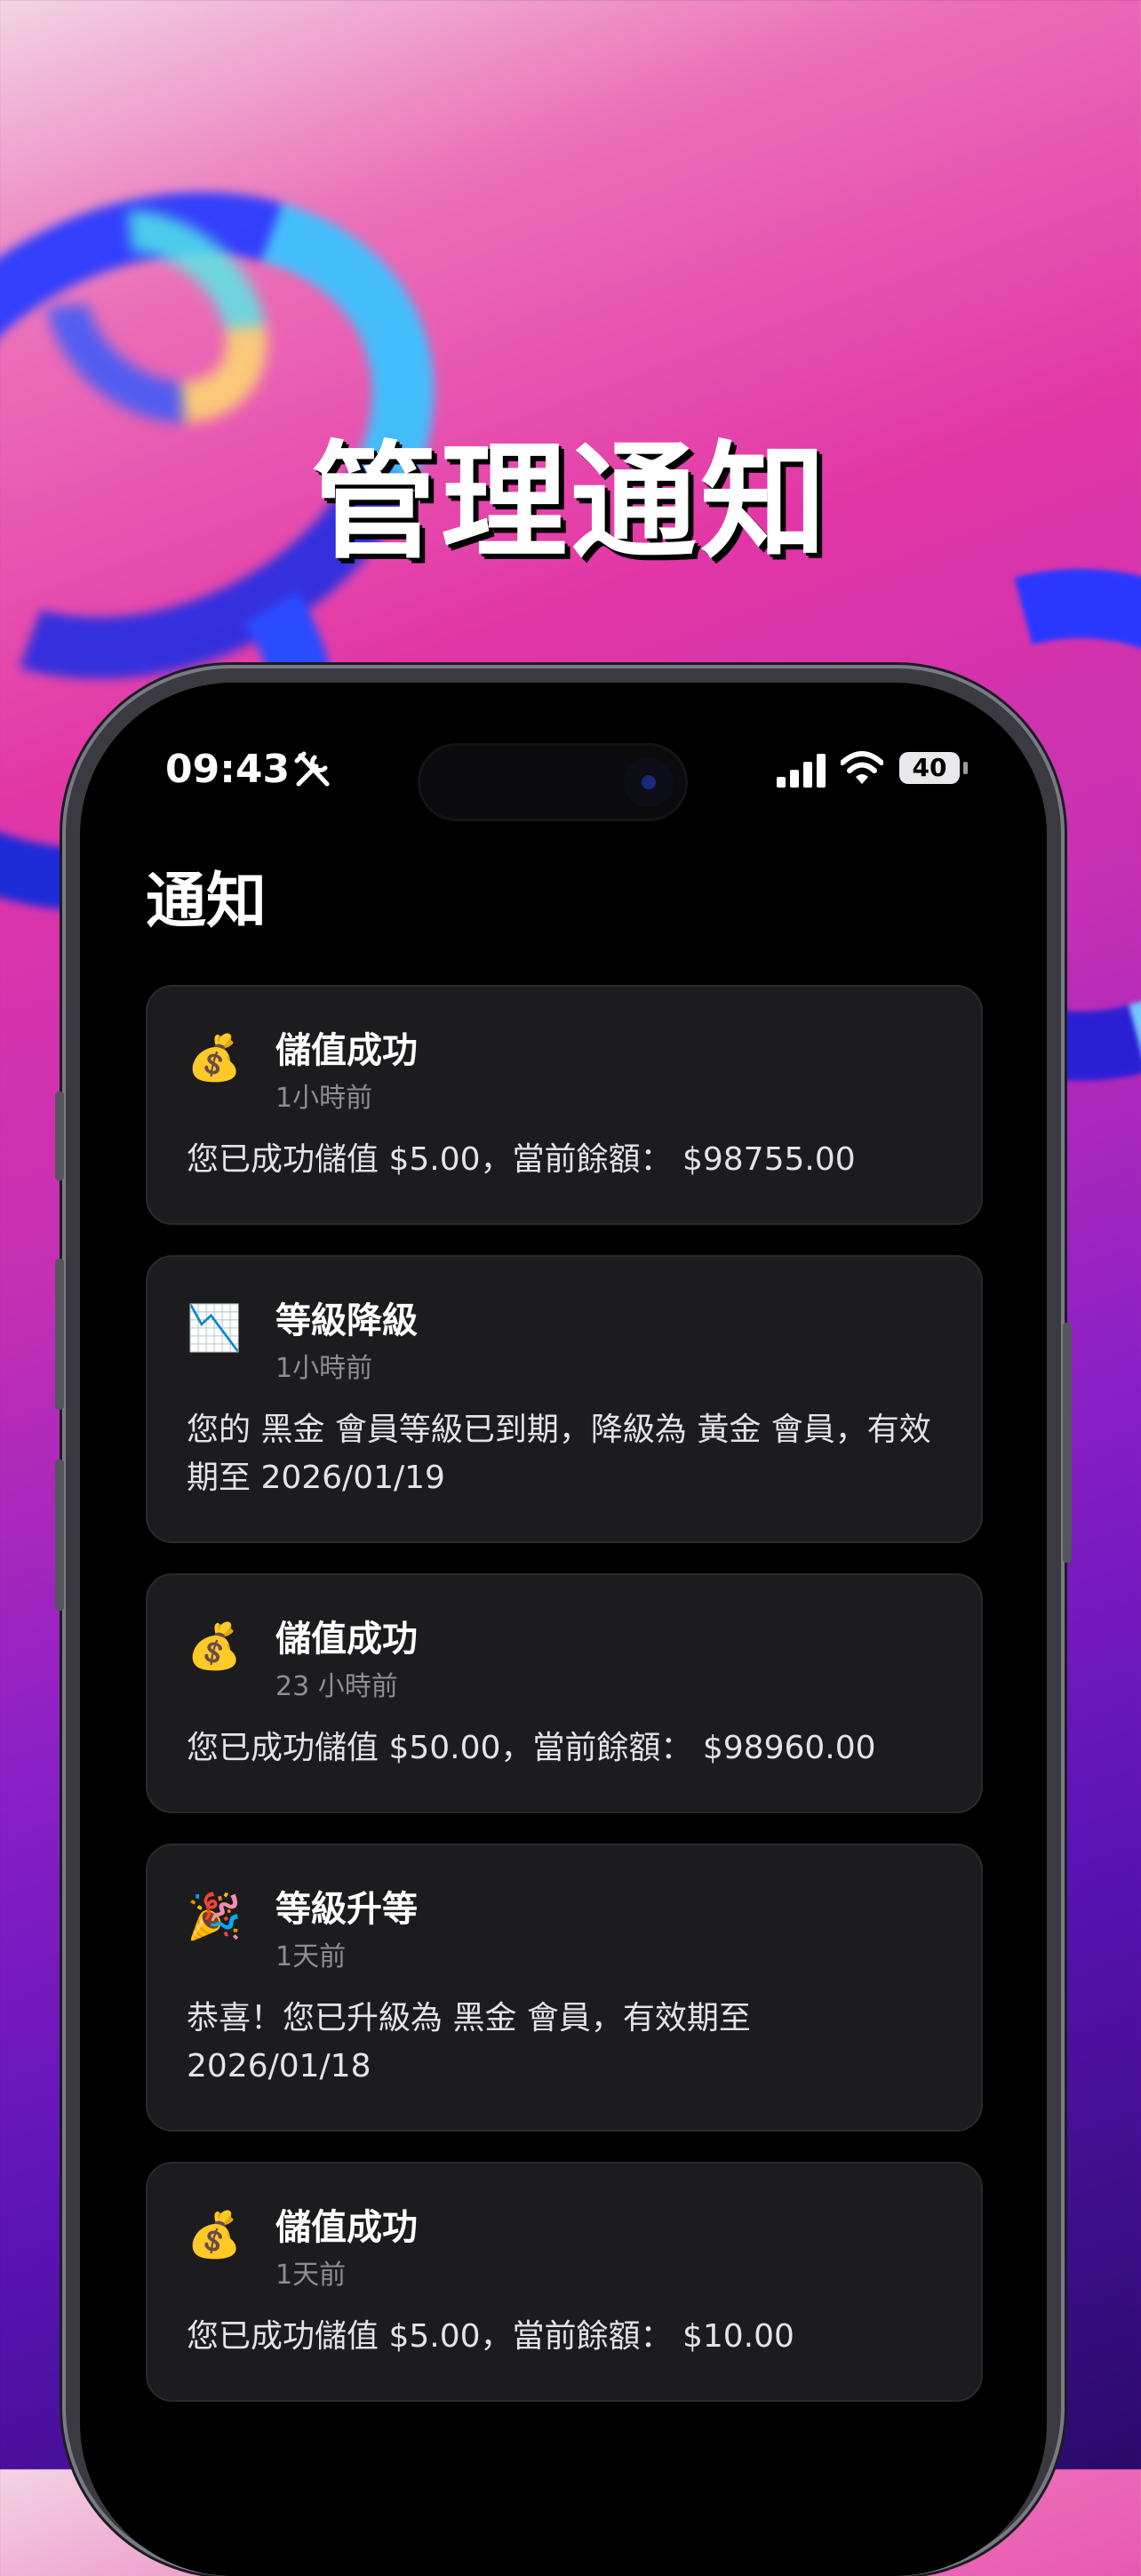  What do you see at coordinates (312, 769) in the screenshot?
I see `tools-icon` at bounding box center [312, 769].